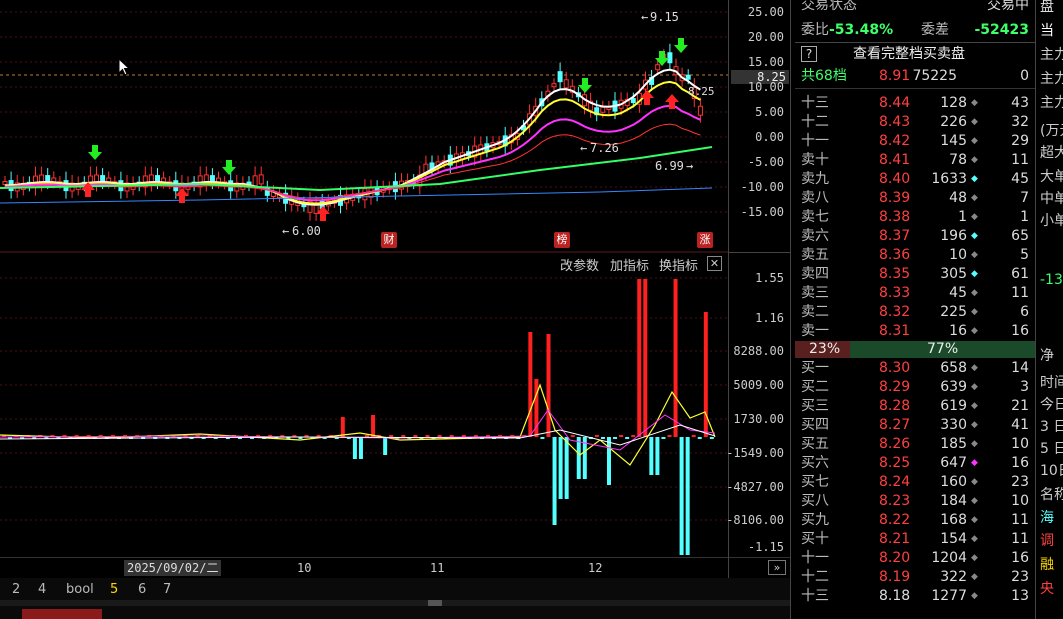 The image size is (1063, 619). Describe the element at coordinates (915, 274) in the screenshot. I see `asks-row: 卖四 8.35 305 ◆ 61` at that location.